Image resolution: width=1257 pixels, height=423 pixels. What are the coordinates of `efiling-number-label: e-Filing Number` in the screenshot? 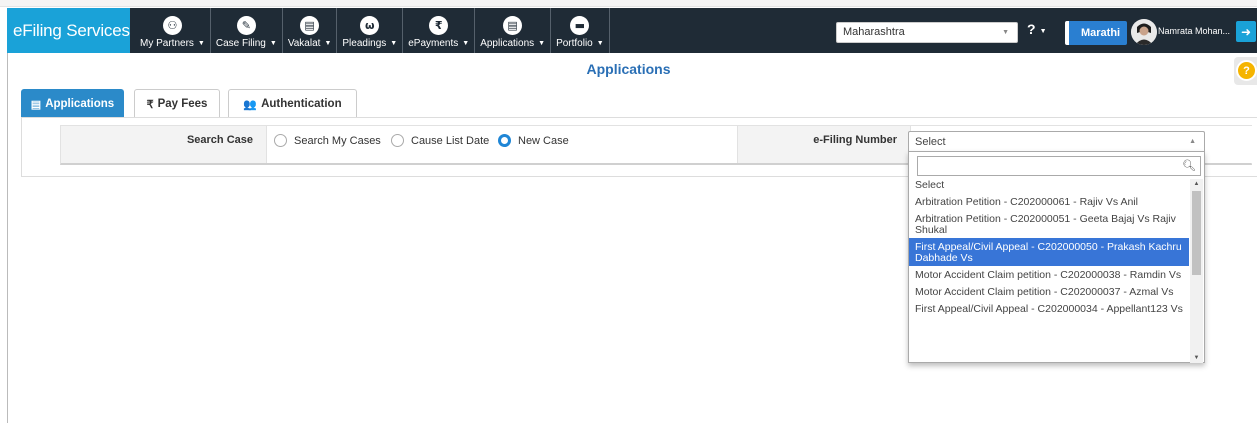 It's located at (855, 140).